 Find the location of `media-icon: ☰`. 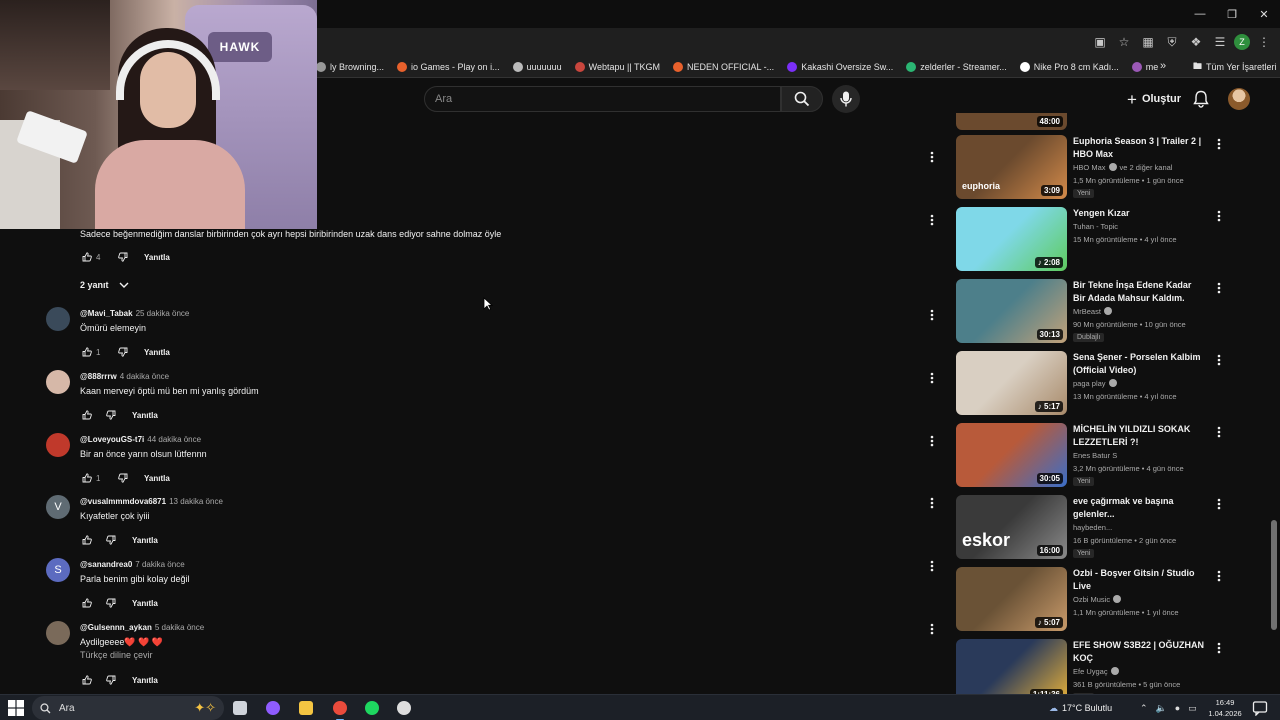

media-icon: ☰ is located at coordinates (1220, 42).